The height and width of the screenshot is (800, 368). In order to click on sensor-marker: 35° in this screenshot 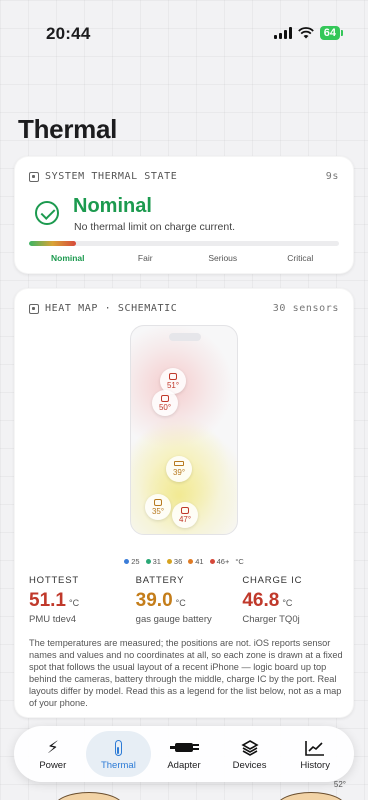, I will do `click(158, 507)`.